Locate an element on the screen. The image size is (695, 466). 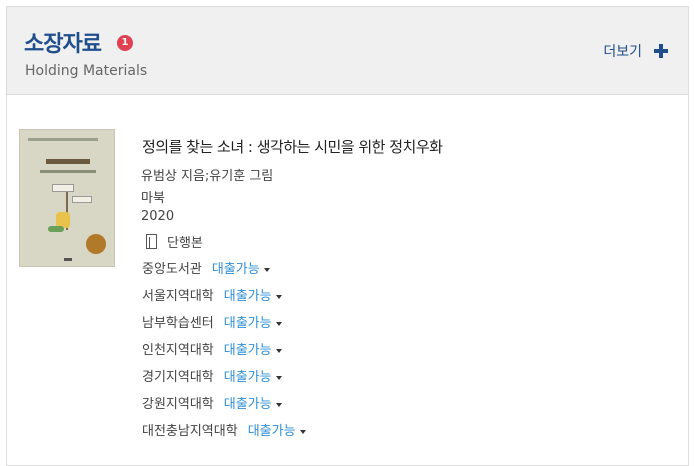
plus-icon is located at coordinates (661, 51).